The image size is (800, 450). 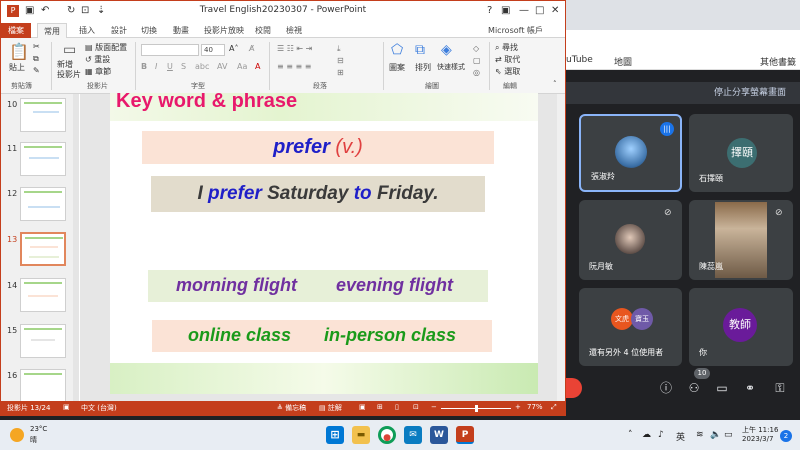 I want to click on tray-expand-icon: ˄, so click(x=630, y=435).